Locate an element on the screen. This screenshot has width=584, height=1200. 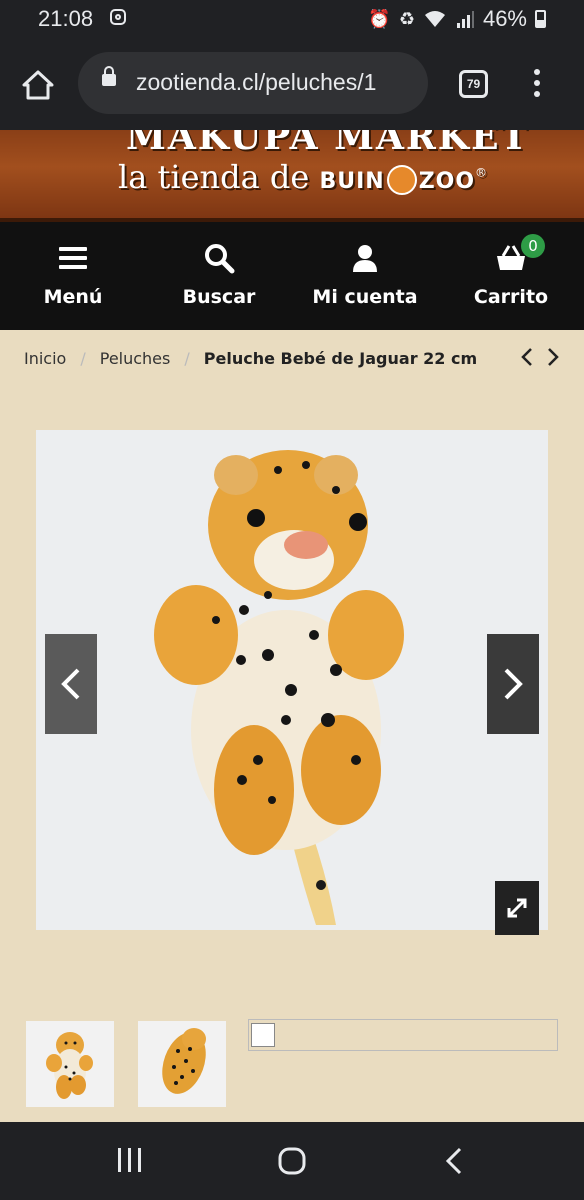
prev-product-icon is located at coordinates (527, 357).